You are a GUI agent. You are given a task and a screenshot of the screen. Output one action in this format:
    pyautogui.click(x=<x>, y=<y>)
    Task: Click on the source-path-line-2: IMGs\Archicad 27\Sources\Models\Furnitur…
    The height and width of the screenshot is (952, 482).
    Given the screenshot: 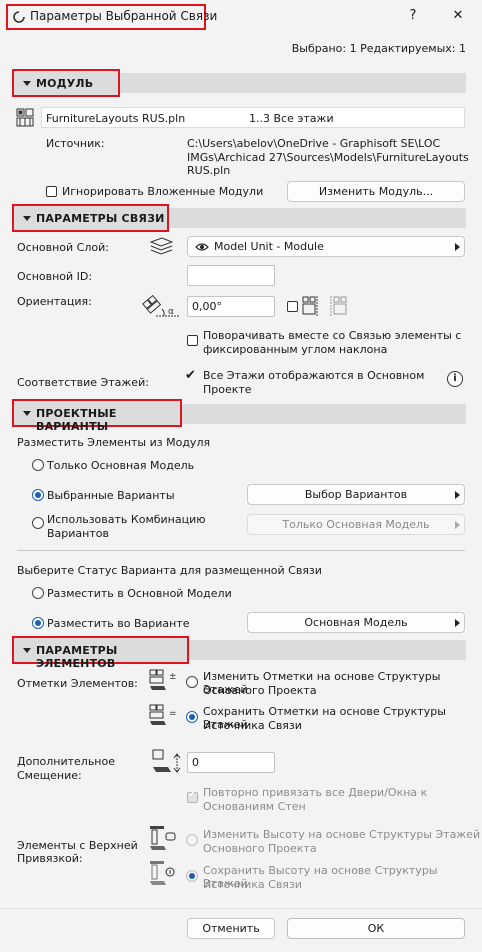 What is the action you would take?
    pyautogui.click(x=328, y=157)
    